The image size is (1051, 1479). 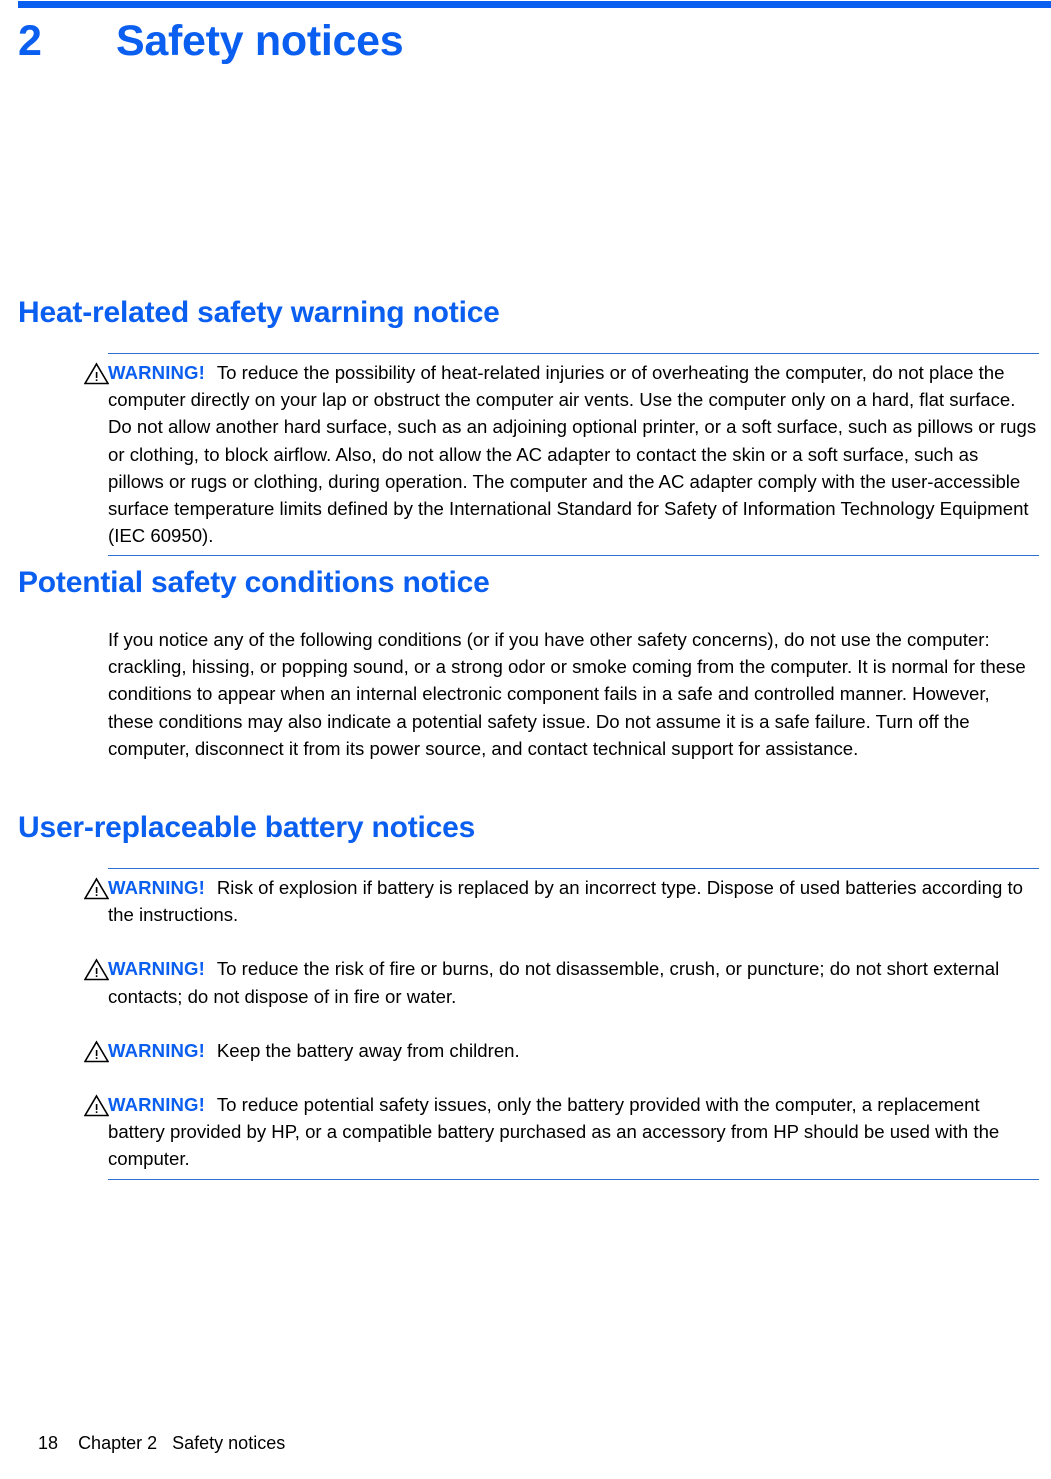 What do you see at coordinates (30, 41) in the screenshot?
I see `chapter-number: 2` at bounding box center [30, 41].